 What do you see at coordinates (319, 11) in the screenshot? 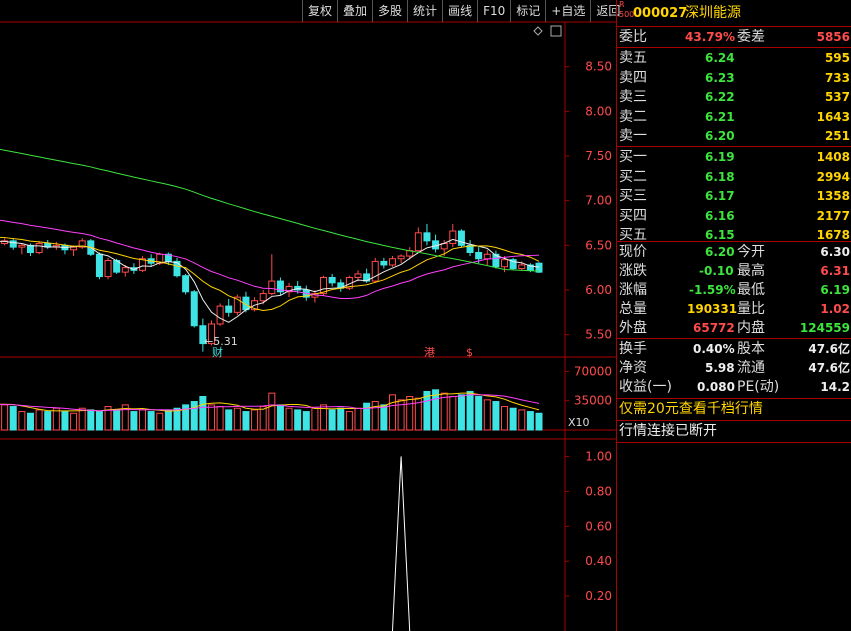
I see `toolbar-button-0: 复权` at bounding box center [319, 11].